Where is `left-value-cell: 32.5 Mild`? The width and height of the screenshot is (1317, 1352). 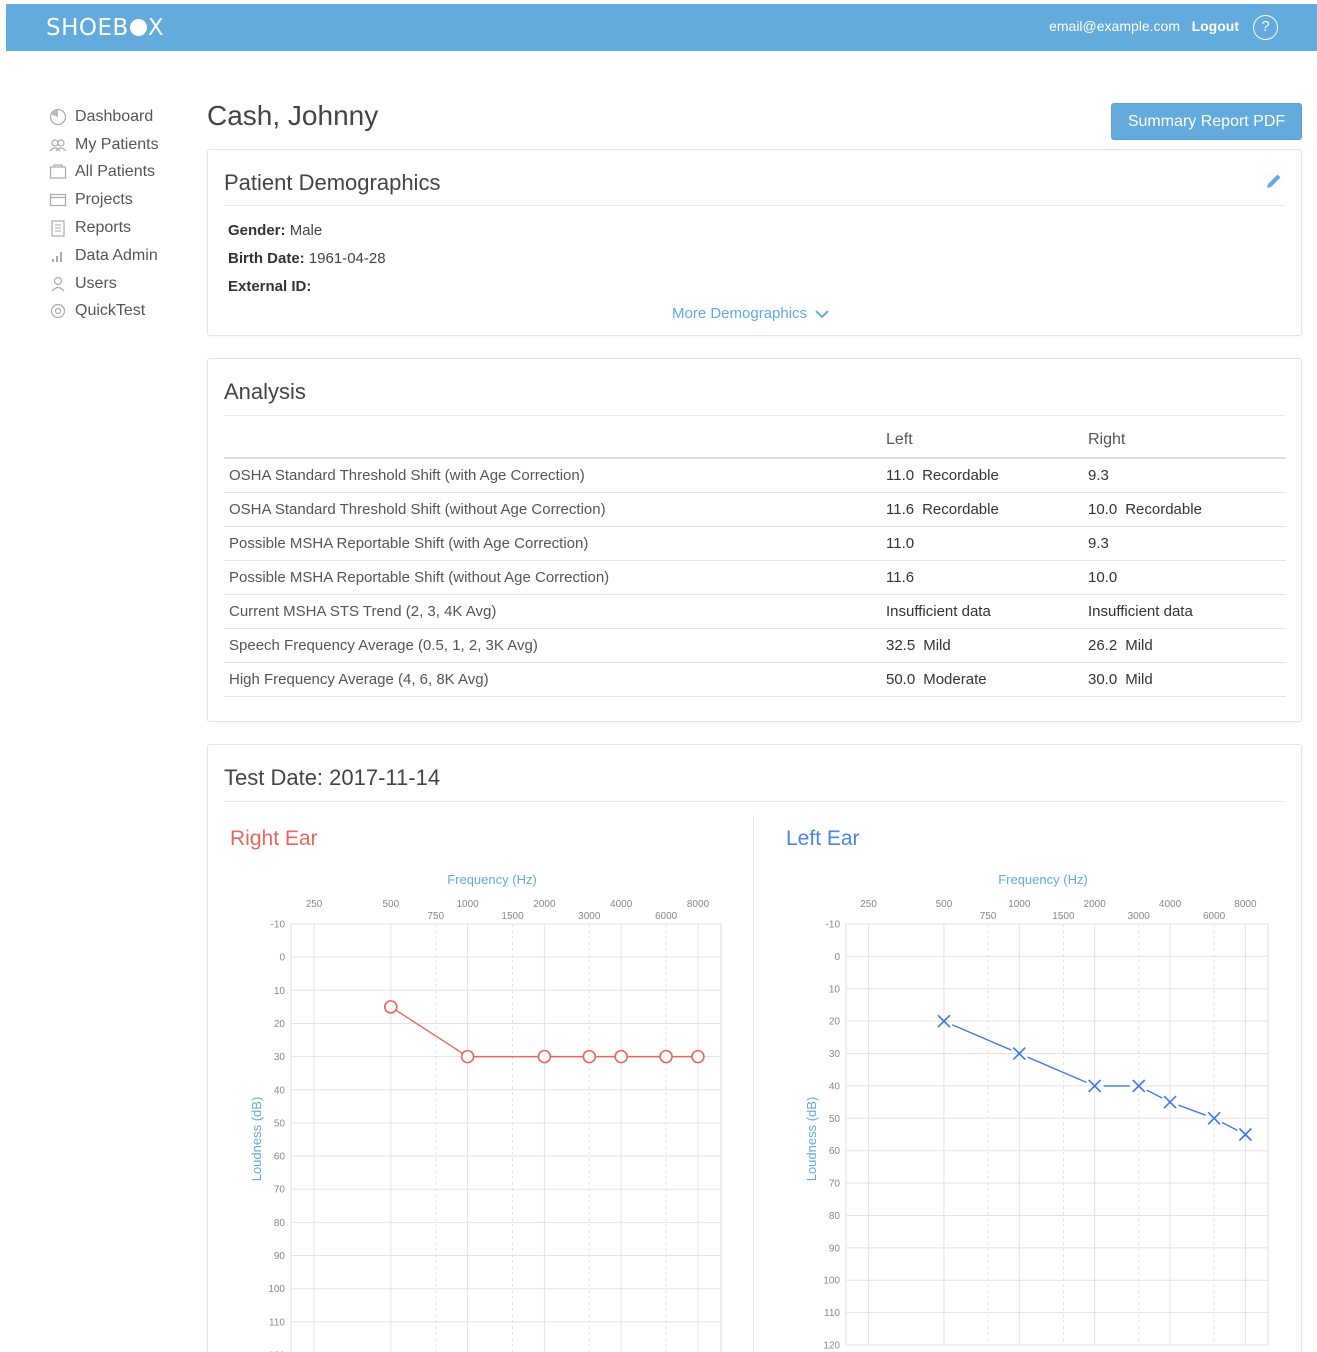
left-value-cell: 32.5 Mild is located at coordinates (987, 645).